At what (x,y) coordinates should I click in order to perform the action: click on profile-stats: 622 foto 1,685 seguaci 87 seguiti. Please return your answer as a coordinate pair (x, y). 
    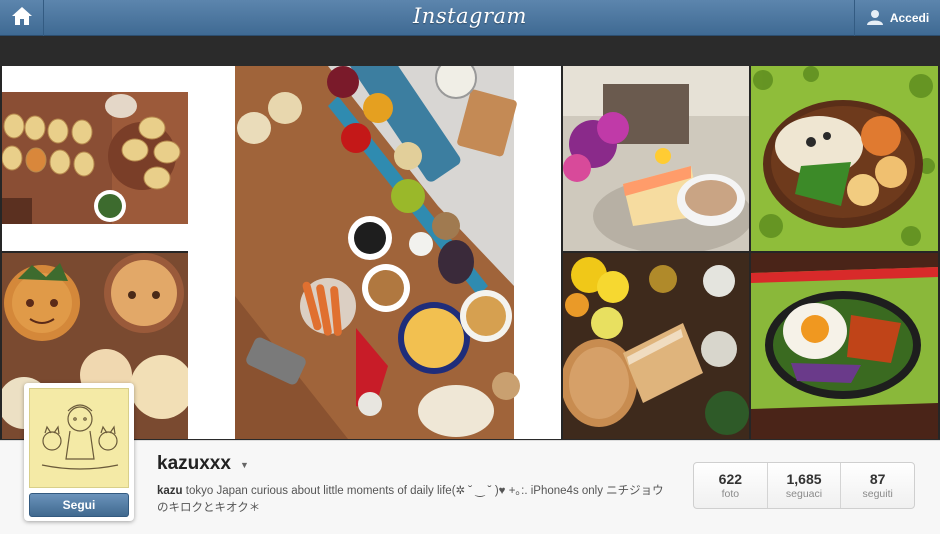
    Looking at the image, I should click on (804, 485).